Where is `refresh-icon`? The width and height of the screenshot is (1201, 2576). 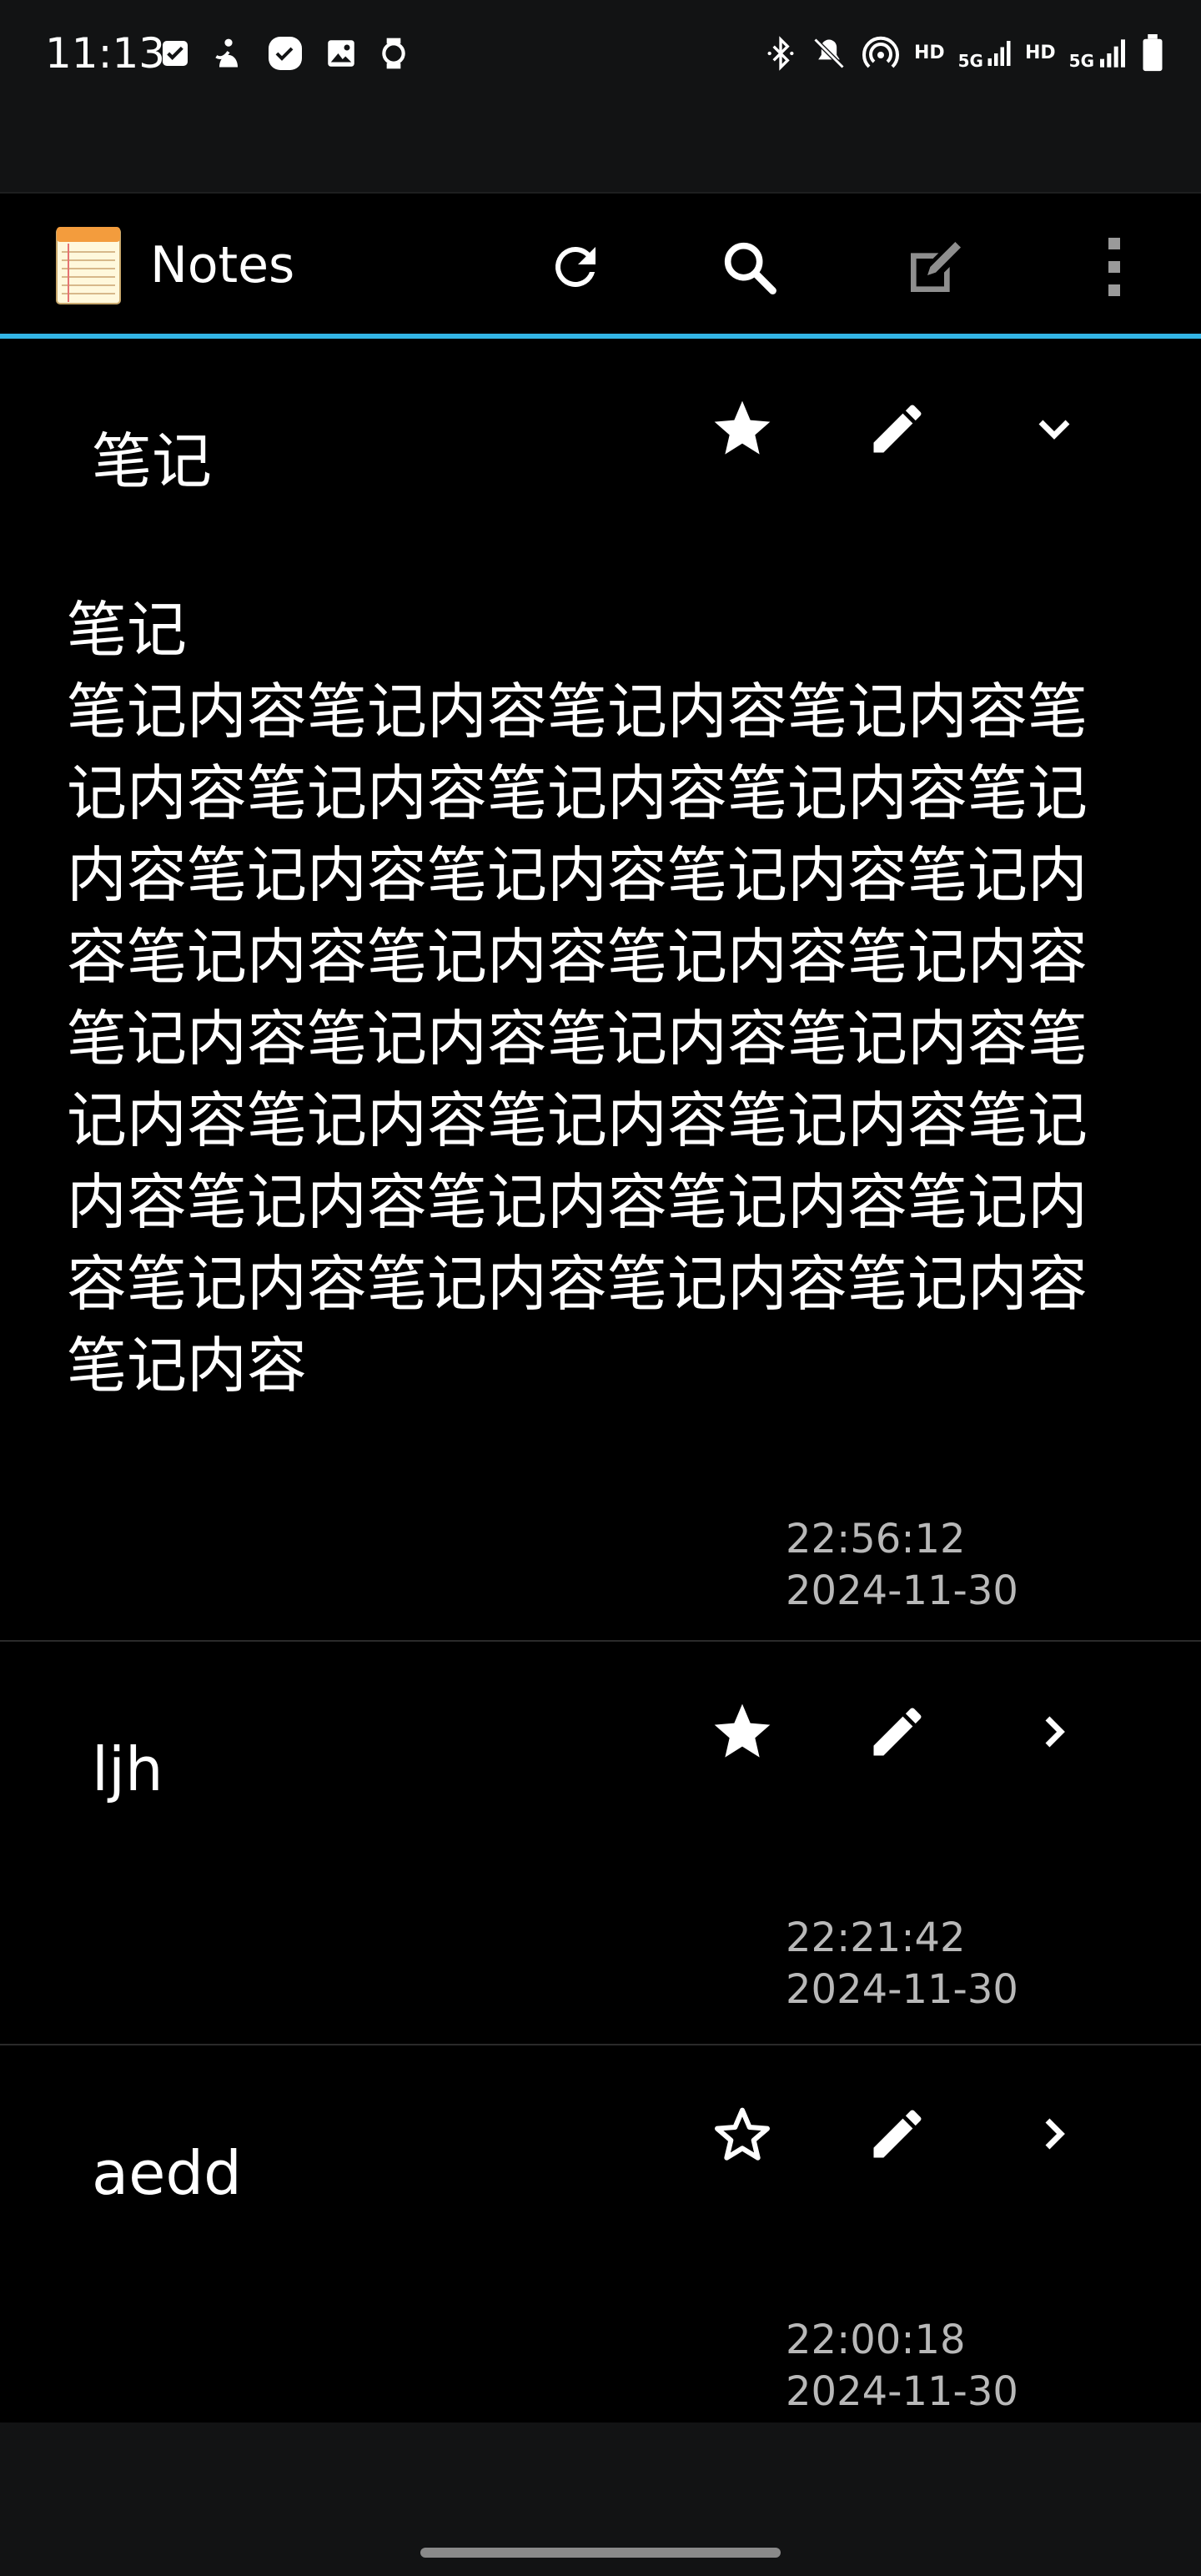
refresh-icon is located at coordinates (575, 266).